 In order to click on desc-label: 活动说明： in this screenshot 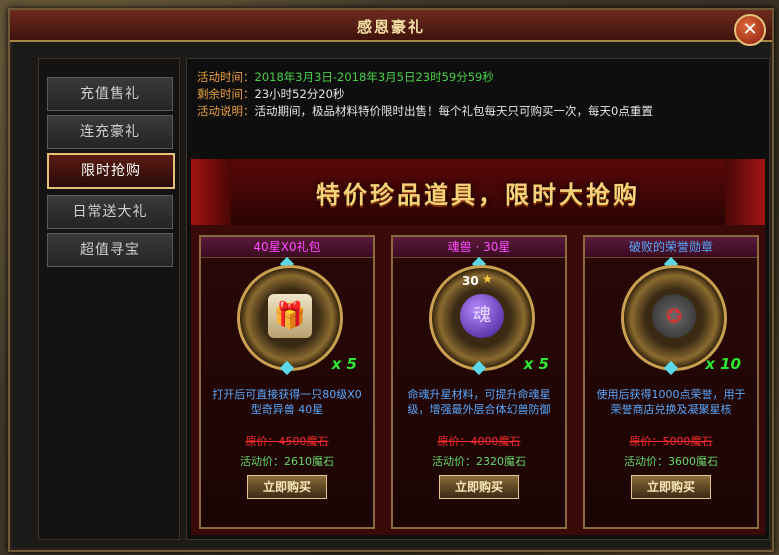, I will do `click(226, 111)`.